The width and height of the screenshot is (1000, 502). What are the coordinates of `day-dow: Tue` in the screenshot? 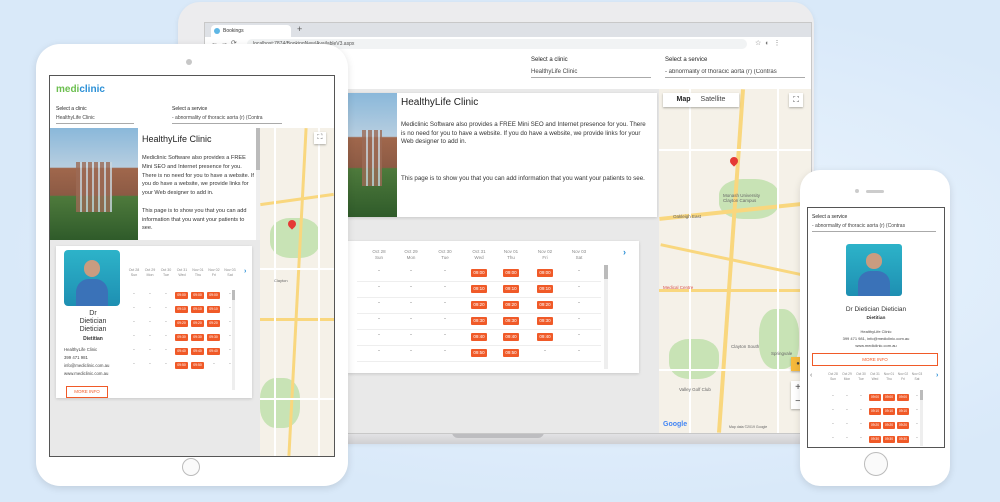 It's located at (861, 379).